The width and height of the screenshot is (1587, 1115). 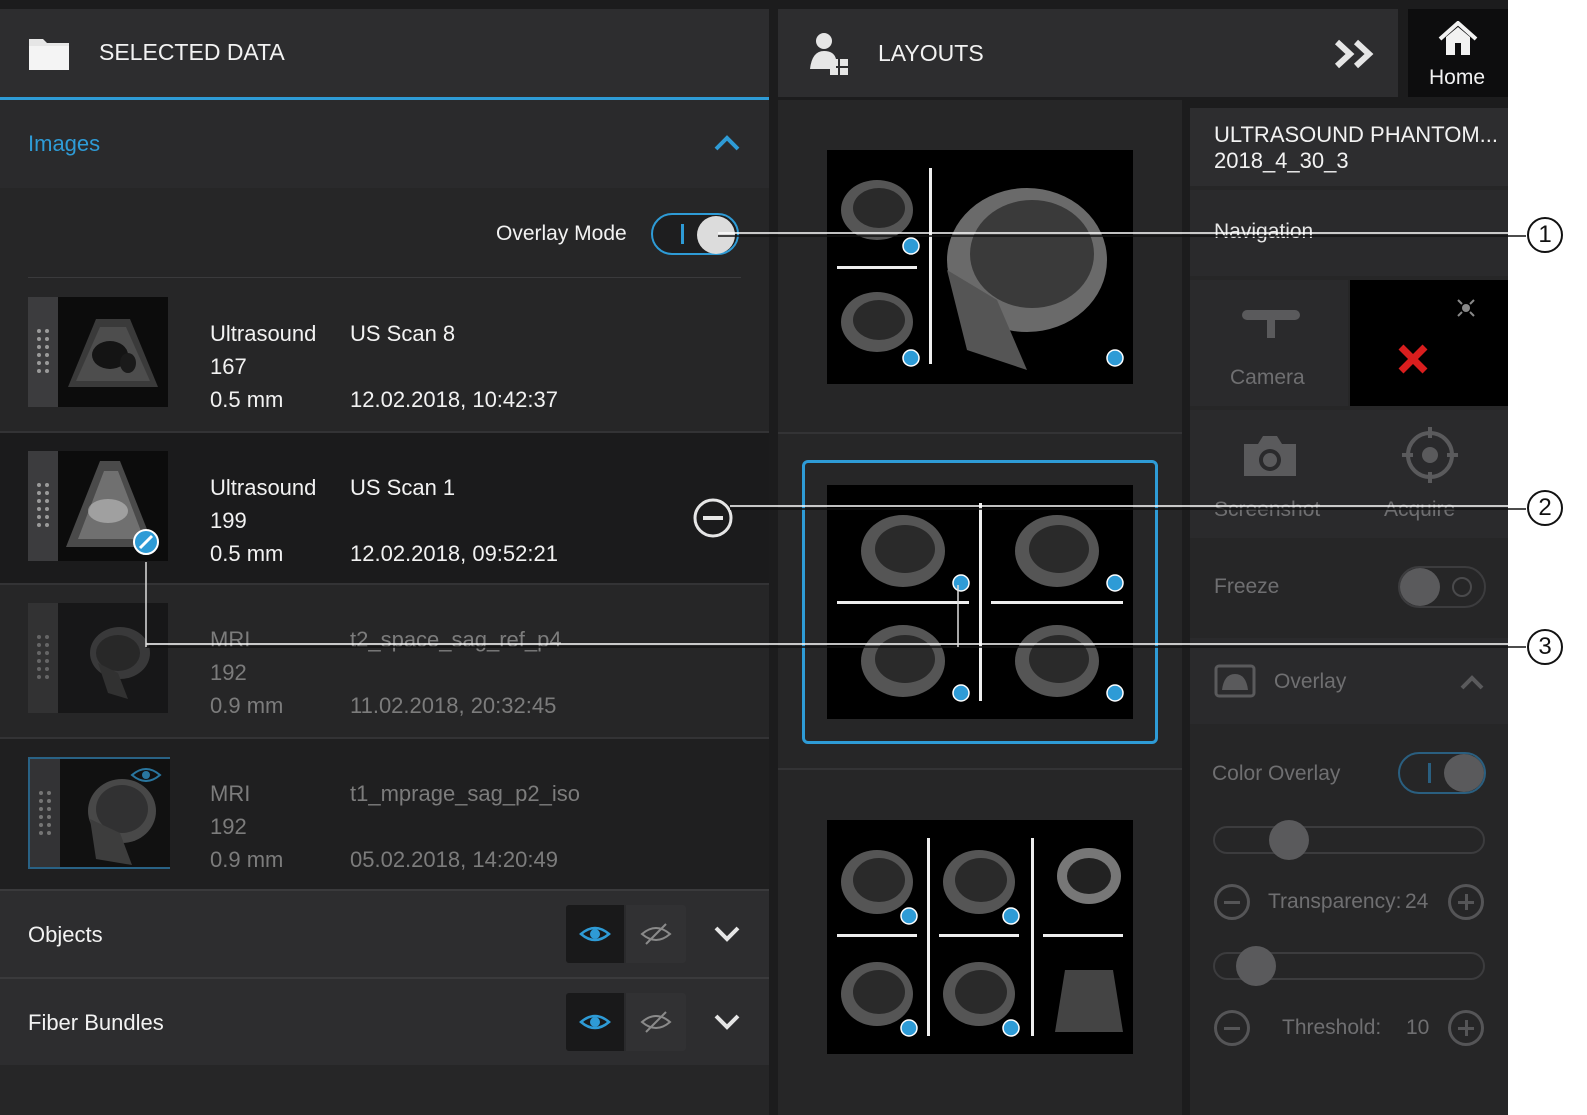 I want to click on callout-marker-1: 1, so click(x=1545, y=235).